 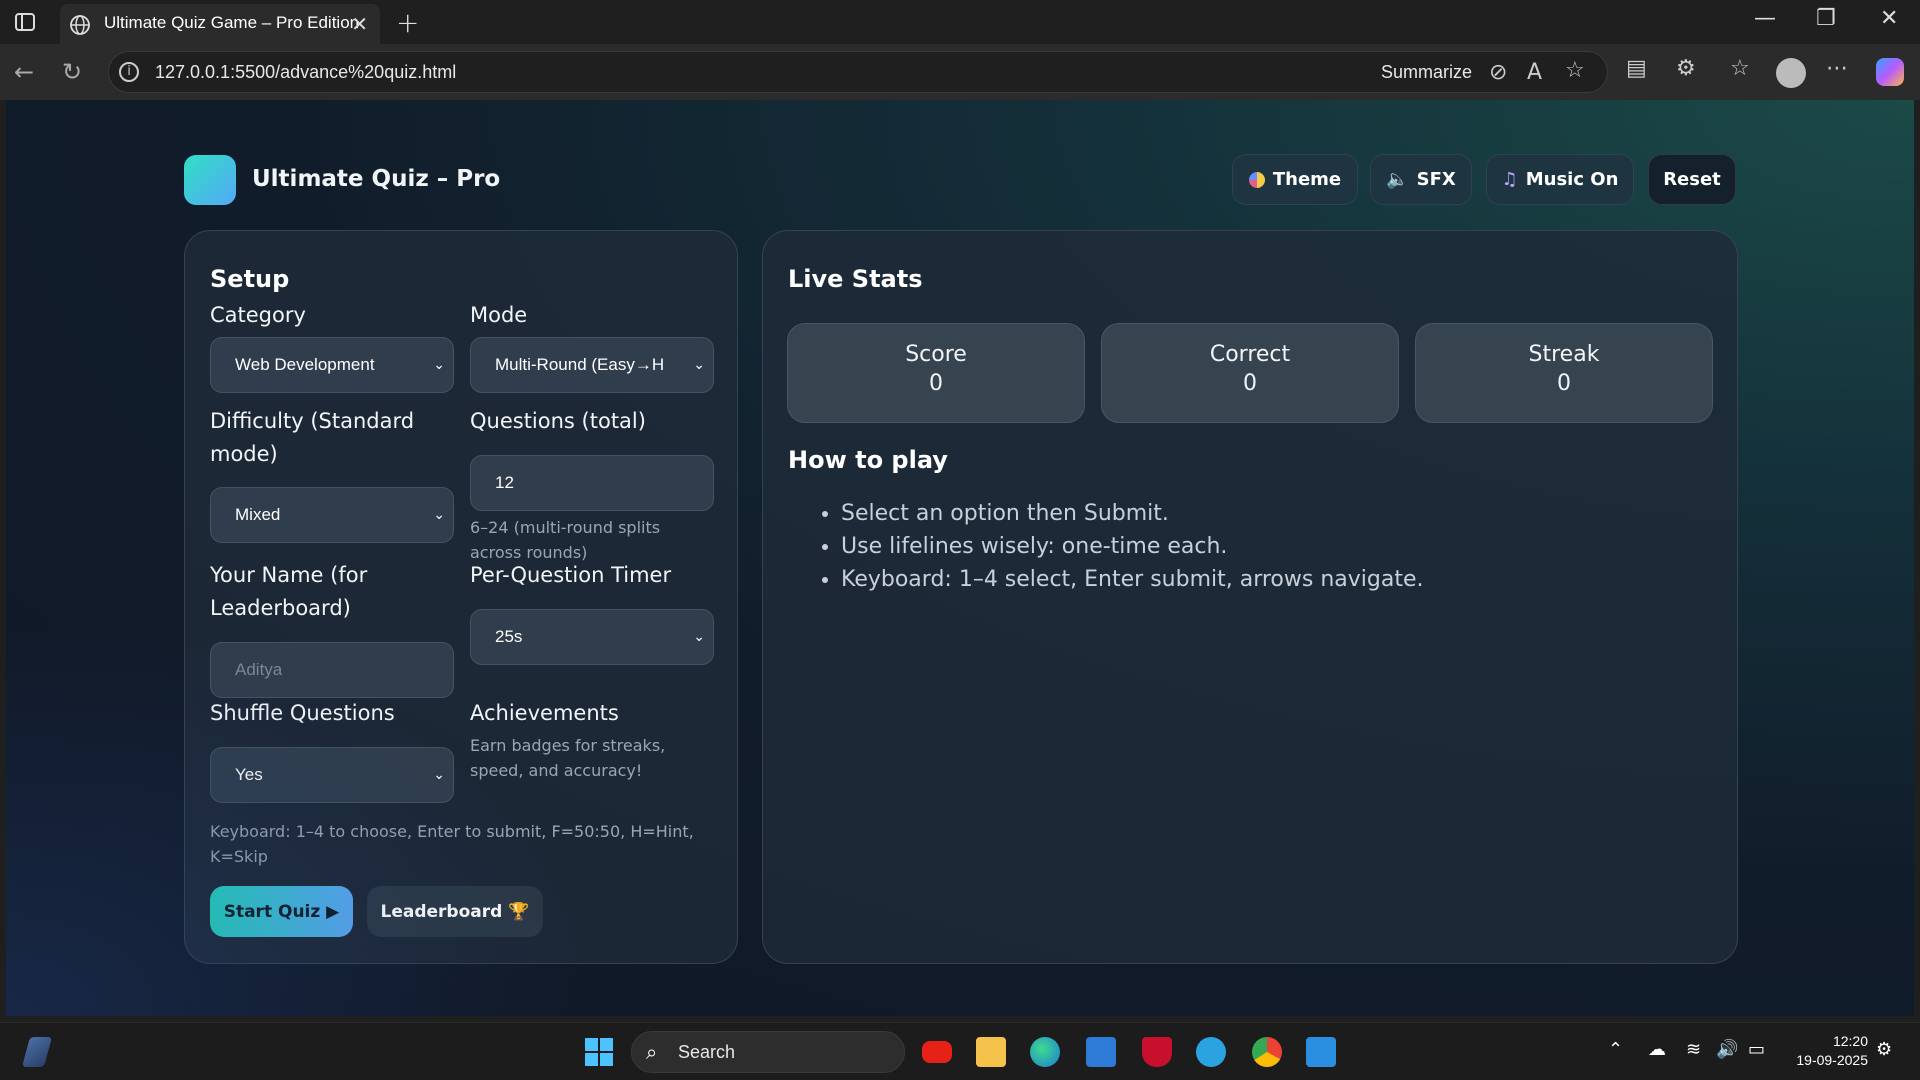 I want to click on taskbar-clock: 12:20 19-09-2025, so click(x=1832, y=1051).